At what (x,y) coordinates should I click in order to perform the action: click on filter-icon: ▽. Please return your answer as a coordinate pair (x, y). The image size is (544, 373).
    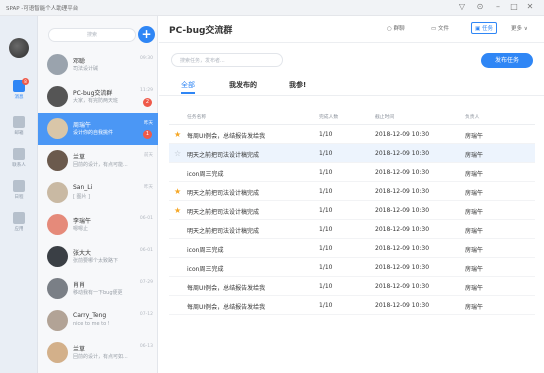
    Looking at the image, I should click on (462, 6).